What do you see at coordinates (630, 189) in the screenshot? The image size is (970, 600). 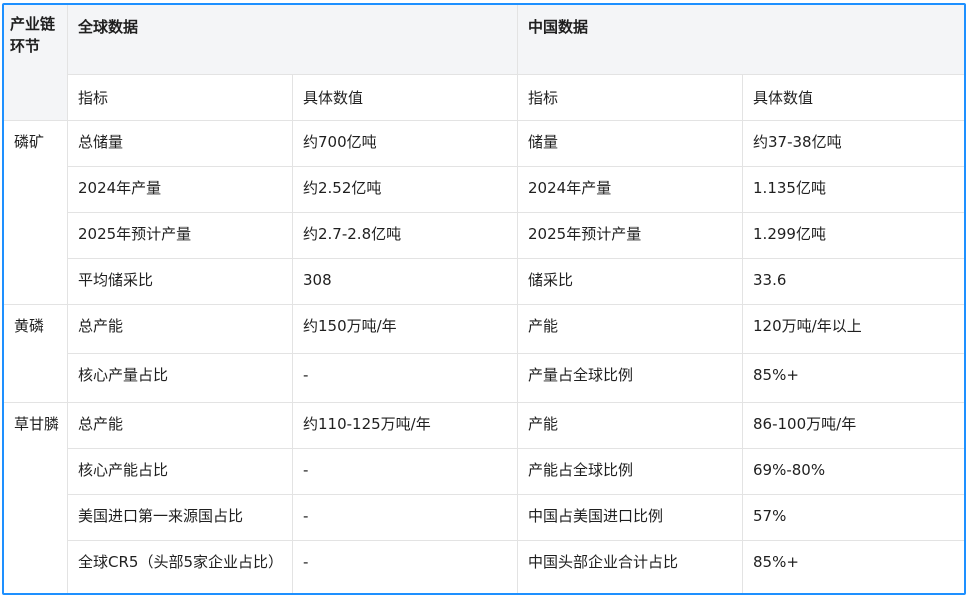 I see `china-indicator-cell: 2024年产量` at bounding box center [630, 189].